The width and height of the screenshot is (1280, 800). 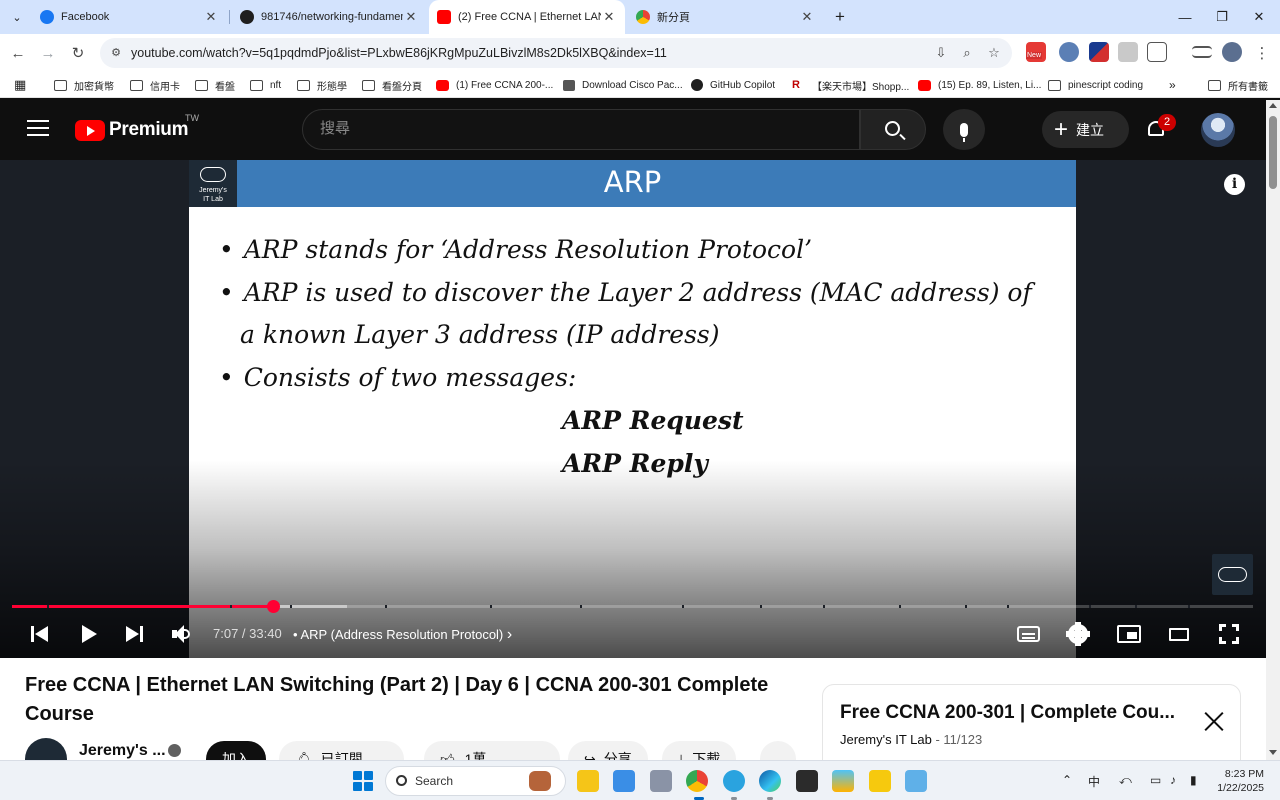 I want to click on progress-bar, so click(x=632, y=606).